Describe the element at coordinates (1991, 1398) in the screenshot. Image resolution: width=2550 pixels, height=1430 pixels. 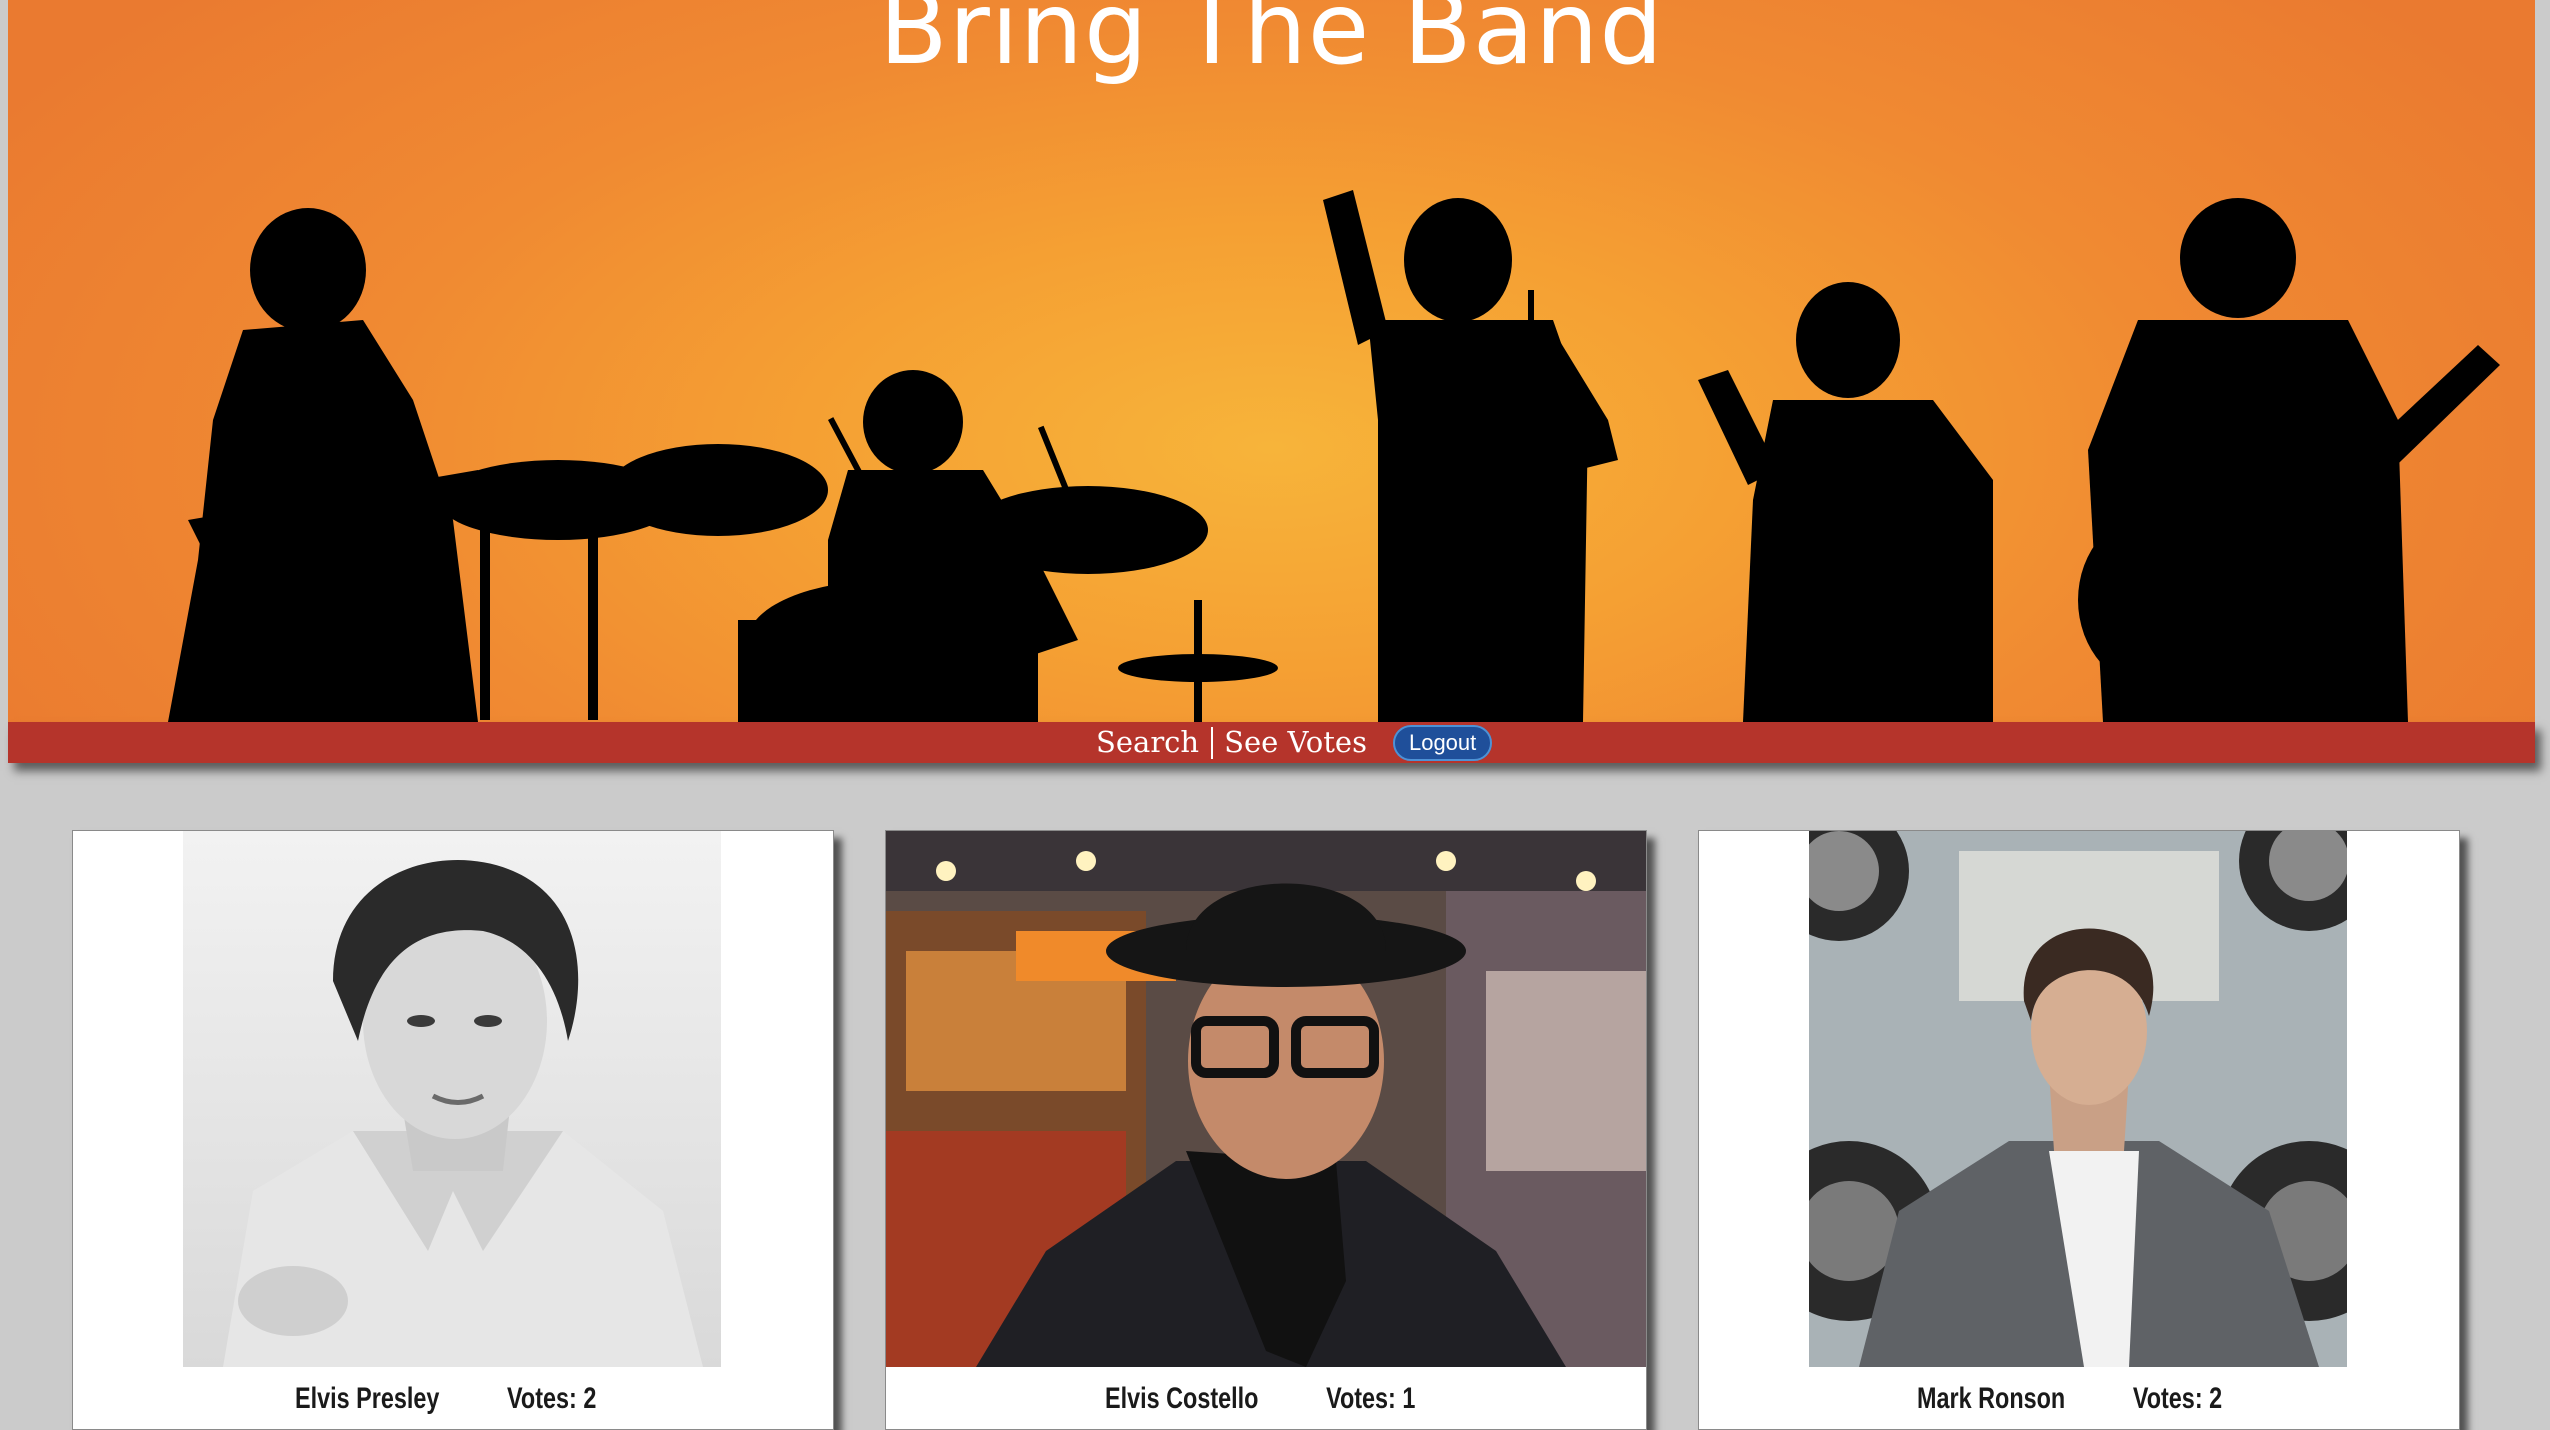
I see `artist-name: Mark Ronson` at that location.